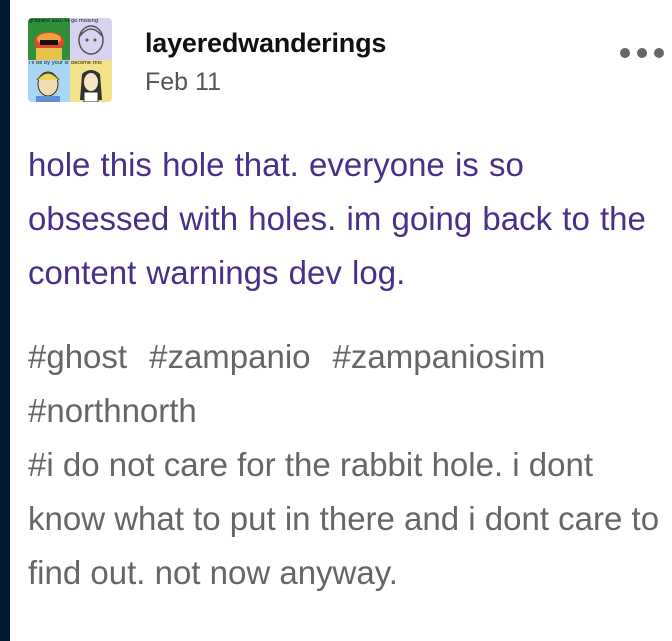 Image resolution: width=672 pixels, height=641 pixels. I want to click on ellipsis-icon, so click(642, 53).